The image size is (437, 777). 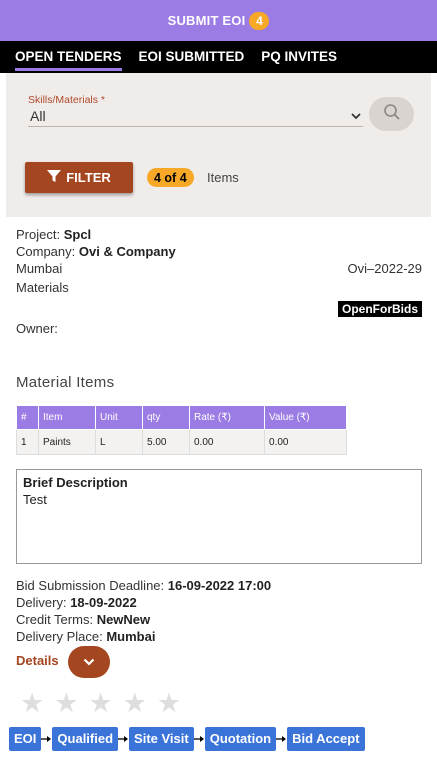 What do you see at coordinates (223, 177) in the screenshot?
I see `items-label: Items` at bounding box center [223, 177].